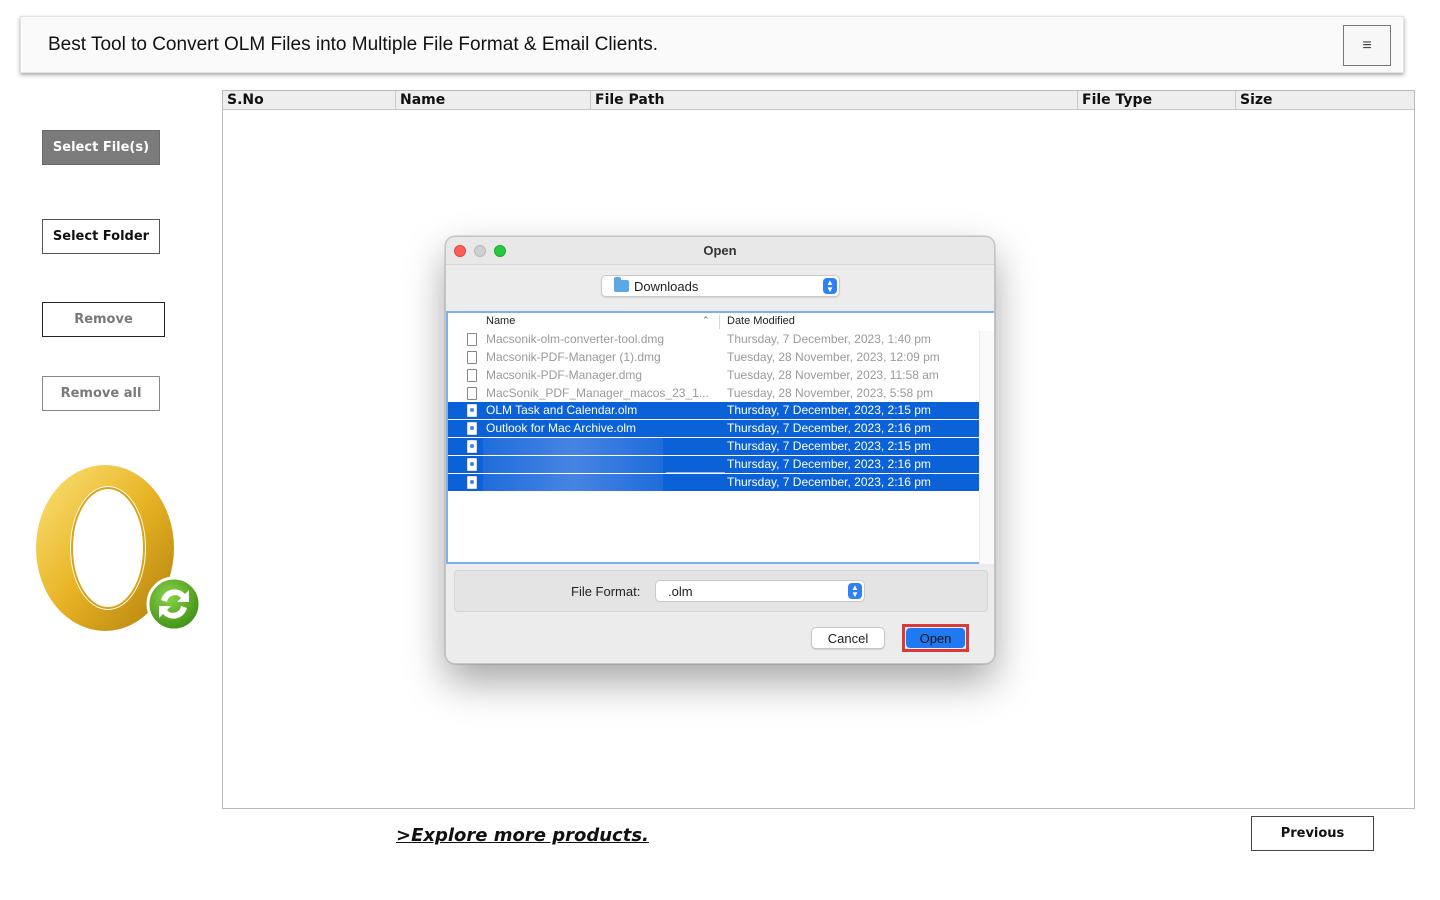 The height and width of the screenshot is (900, 1440). Describe the element at coordinates (522, 835) in the screenshot. I see `explore-more-products-link: >Explore more products.` at that location.